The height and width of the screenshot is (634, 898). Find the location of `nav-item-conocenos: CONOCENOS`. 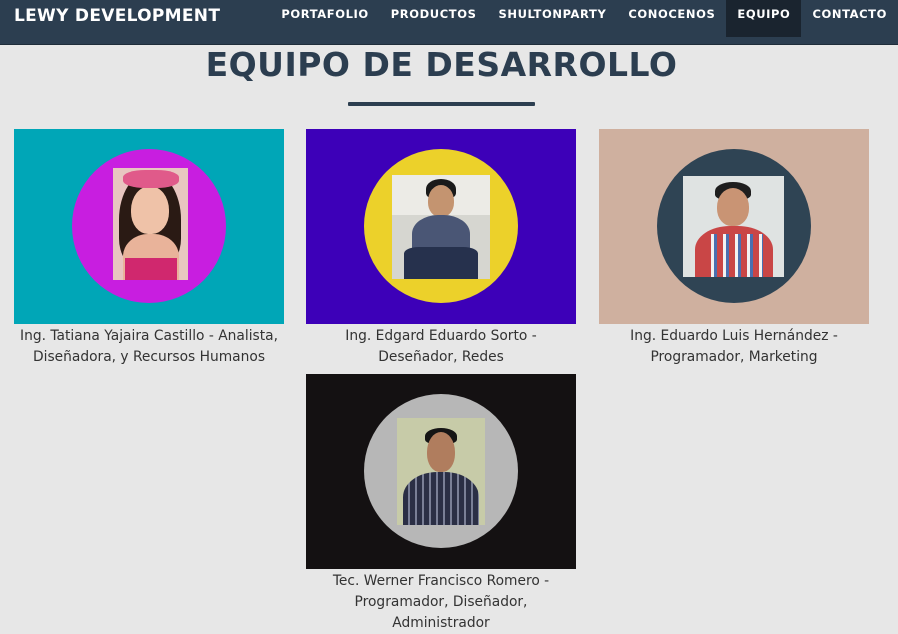

nav-item-conocenos: CONOCENOS is located at coordinates (671, 18).